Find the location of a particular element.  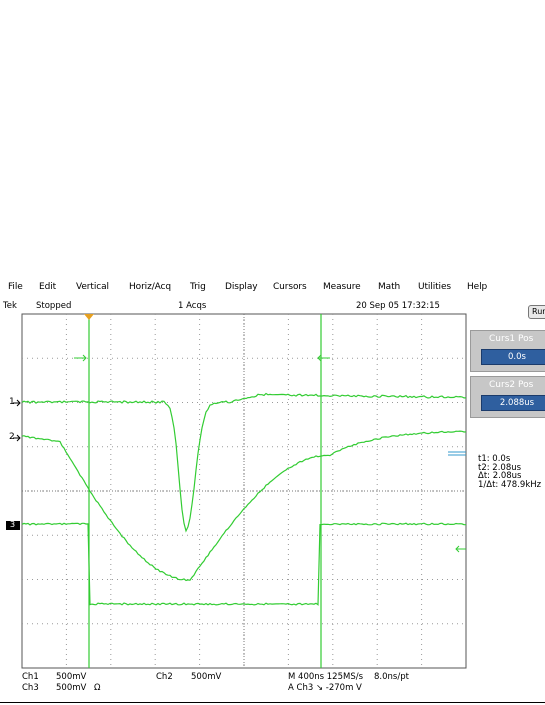

ch2-label: Ch2 is located at coordinates (164, 677).